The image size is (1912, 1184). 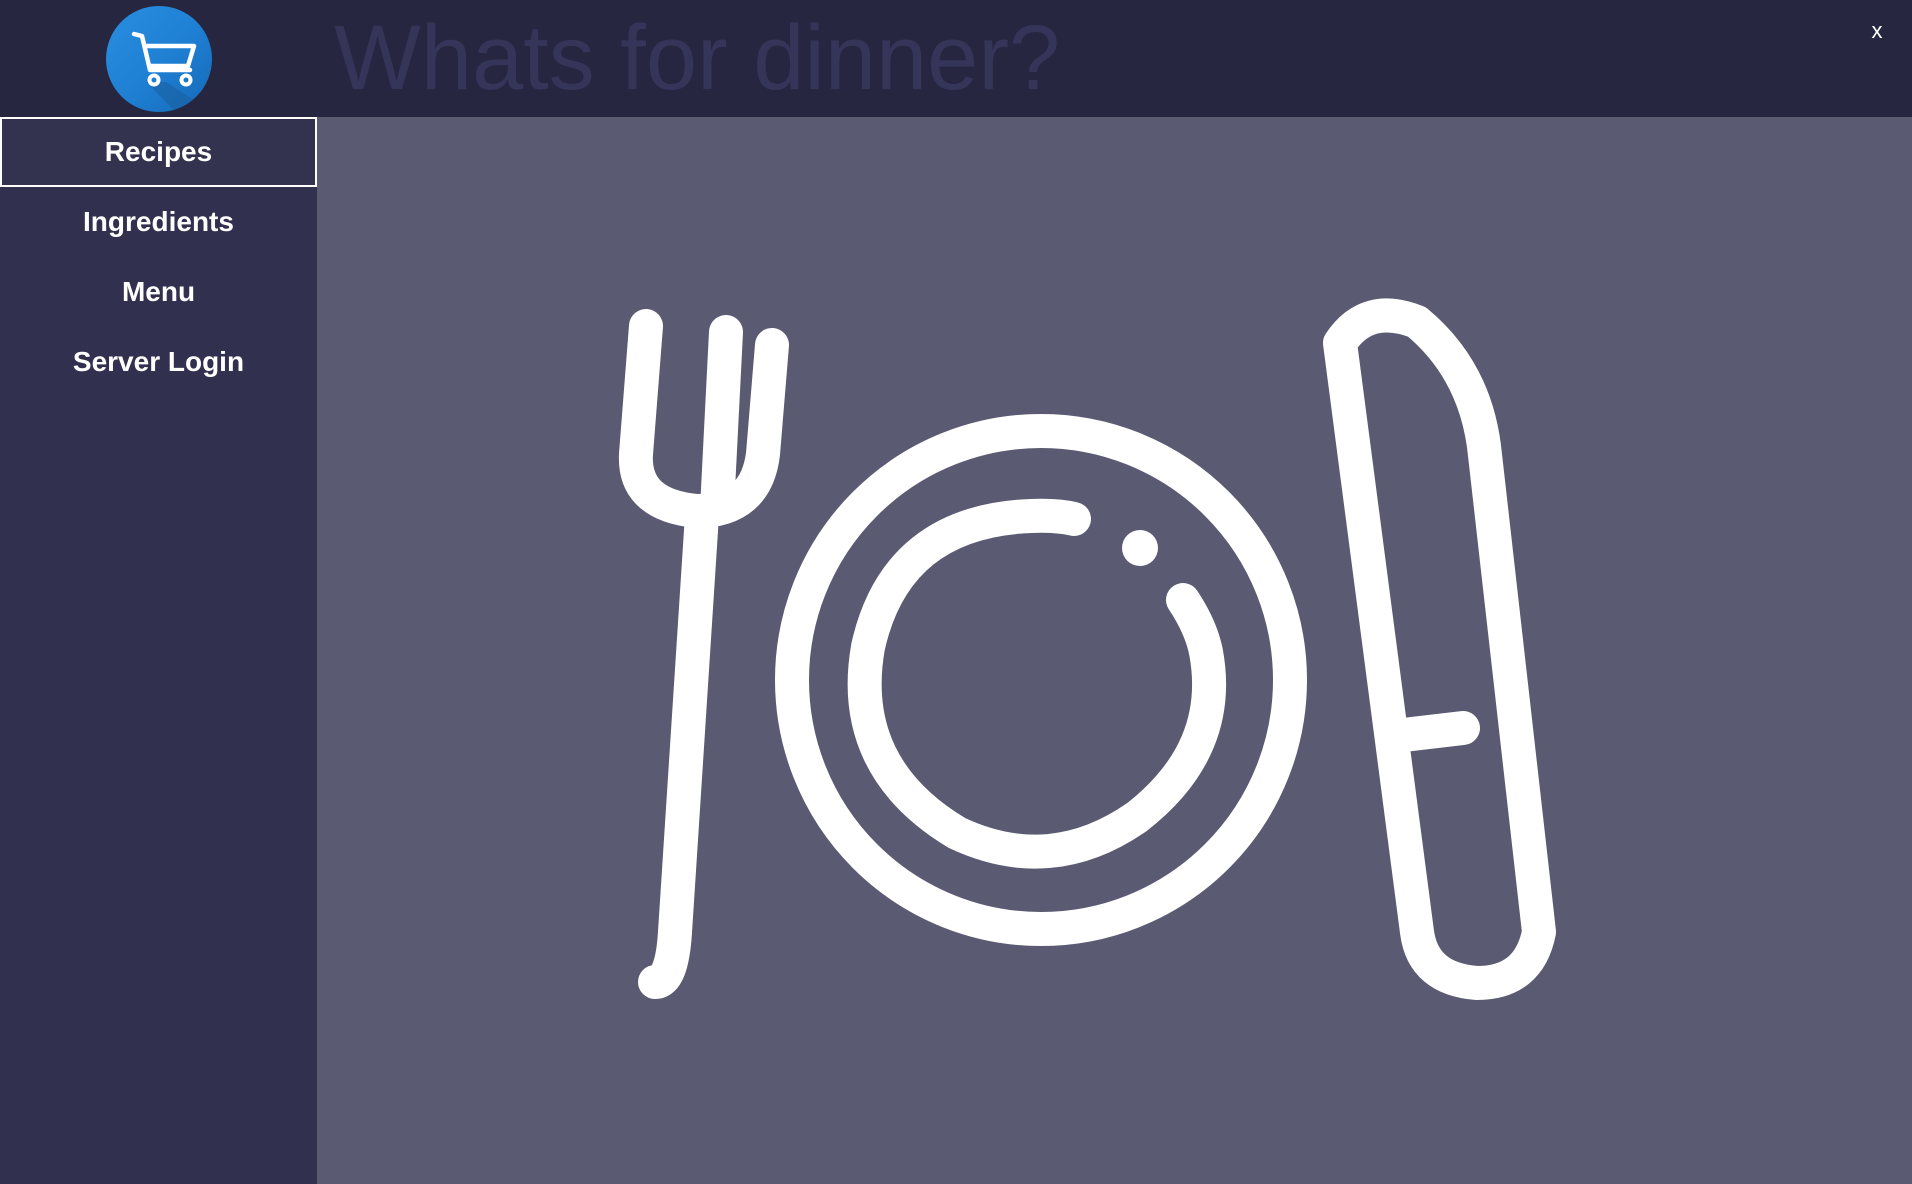 What do you see at coordinates (158, 152) in the screenshot?
I see `sidebar-item-recipes: Recipes` at bounding box center [158, 152].